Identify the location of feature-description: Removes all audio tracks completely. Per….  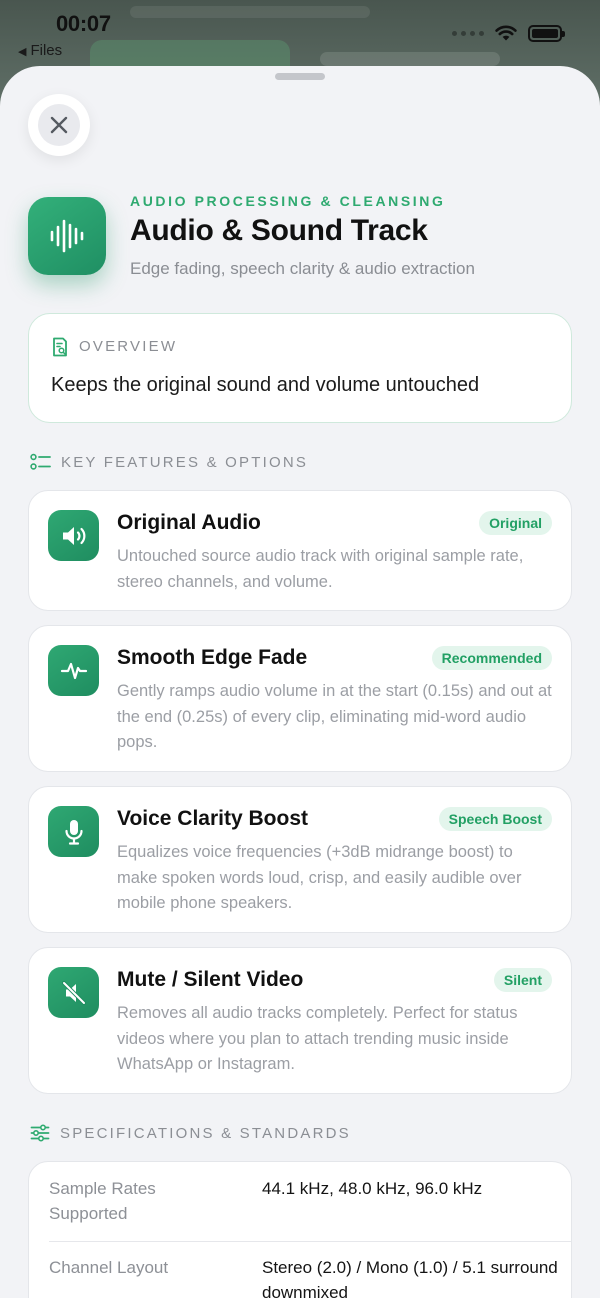
(317, 1038).